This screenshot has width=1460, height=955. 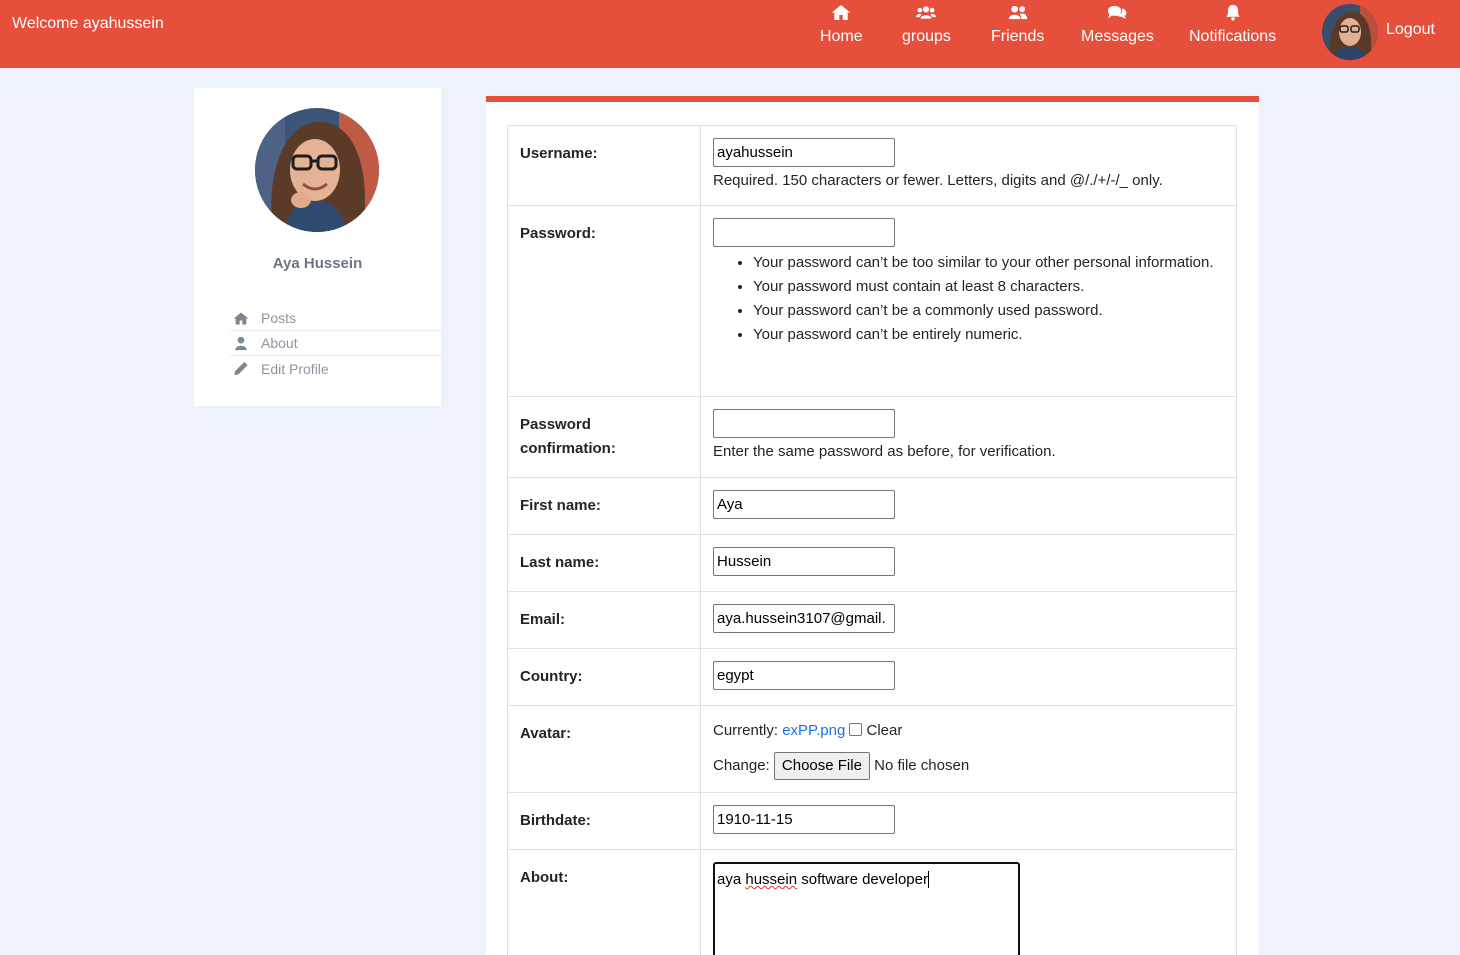 What do you see at coordinates (804, 819) in the screenshot?
I see `birthdate-input` at bounding box center [804, 819].